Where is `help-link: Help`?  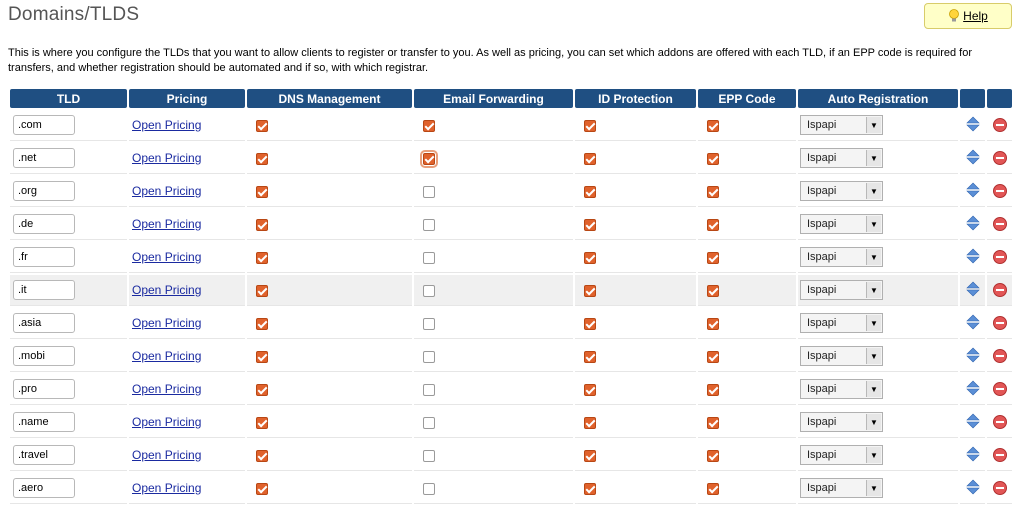
help-link: Help is located at coordinates (975, 16).